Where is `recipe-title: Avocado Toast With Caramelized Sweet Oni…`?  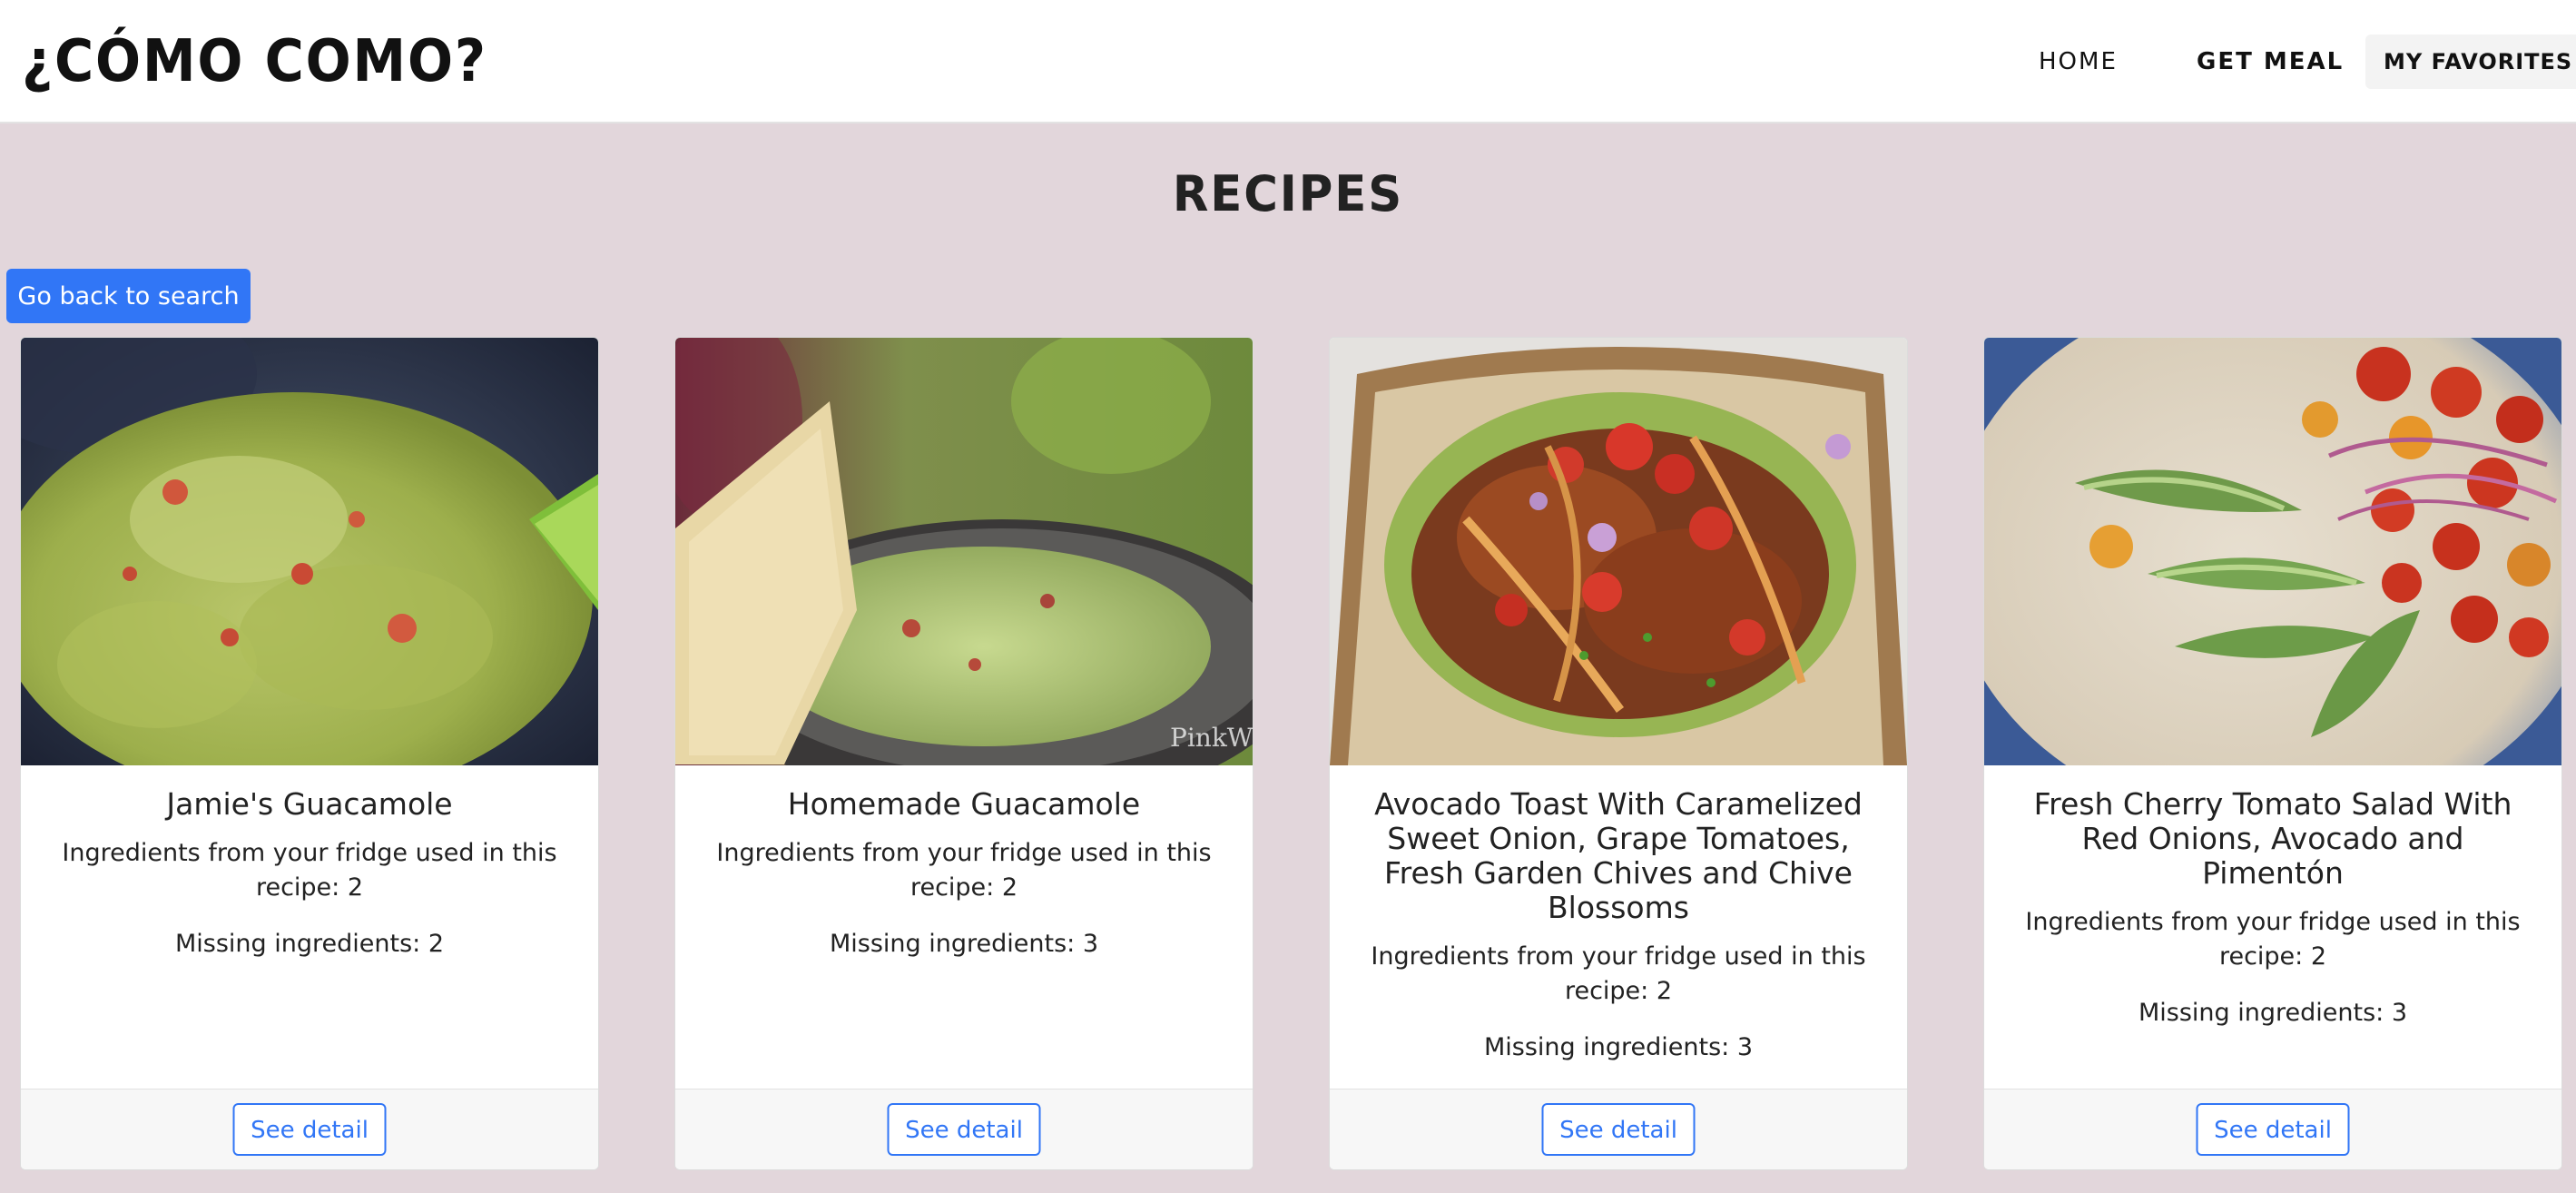 recipe-title: Avocado Toast With Caramelized Sweet Oni… is located at coordinates (1618, 855).